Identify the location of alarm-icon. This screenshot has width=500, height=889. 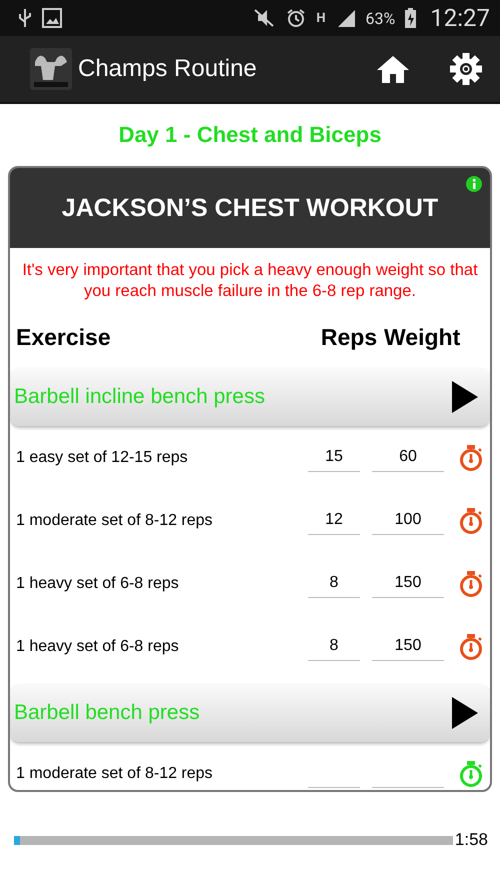
(296, 18).